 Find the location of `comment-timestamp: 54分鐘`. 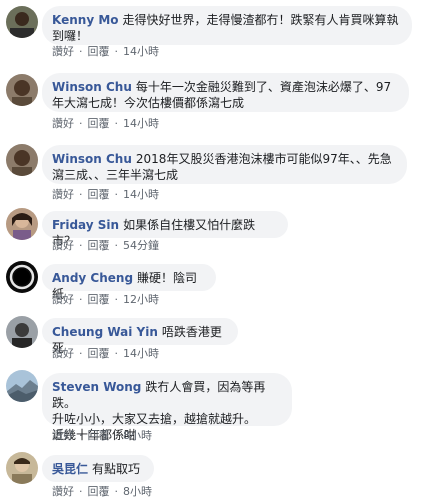

comment-timestamp: 54分鐘 is located at coordinates (141, 245).